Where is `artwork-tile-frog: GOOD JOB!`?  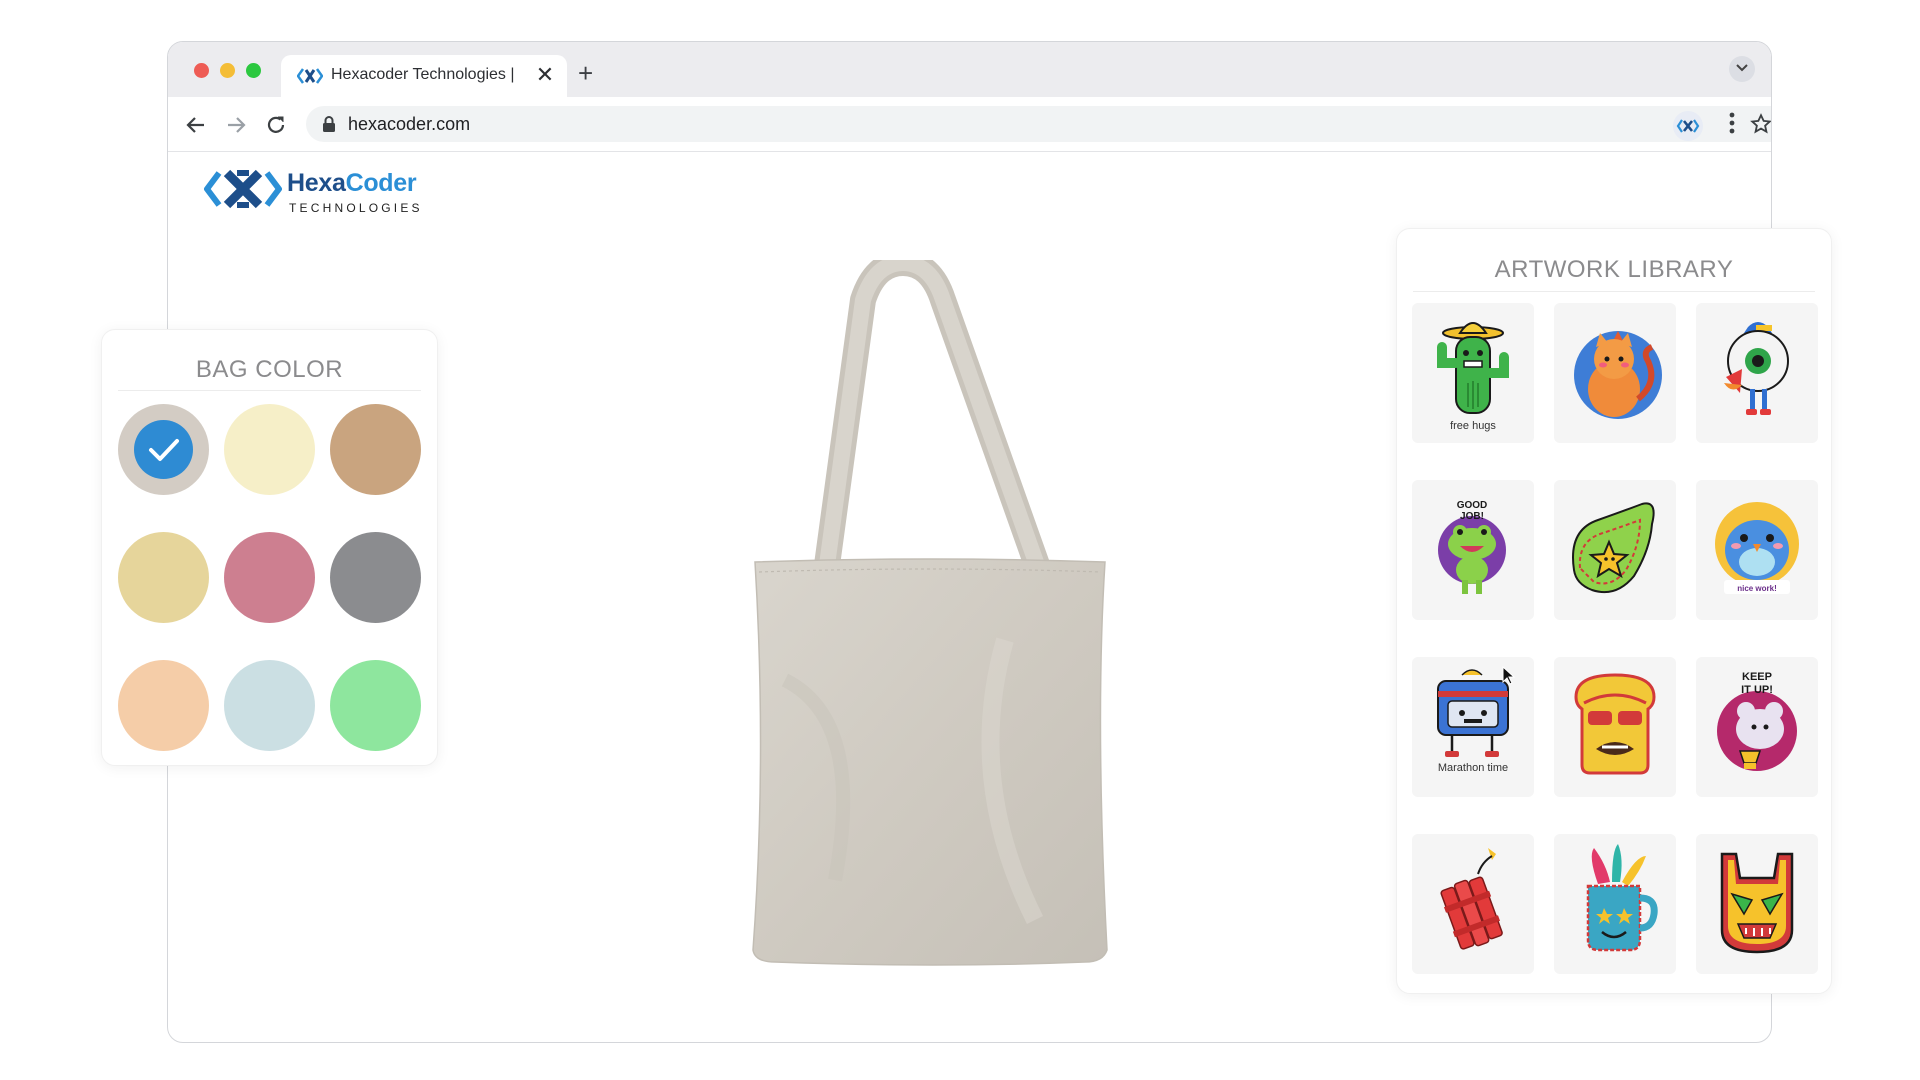
artwork-tile-frog: GOOD JOB! is located at coordinates (1473, 550).